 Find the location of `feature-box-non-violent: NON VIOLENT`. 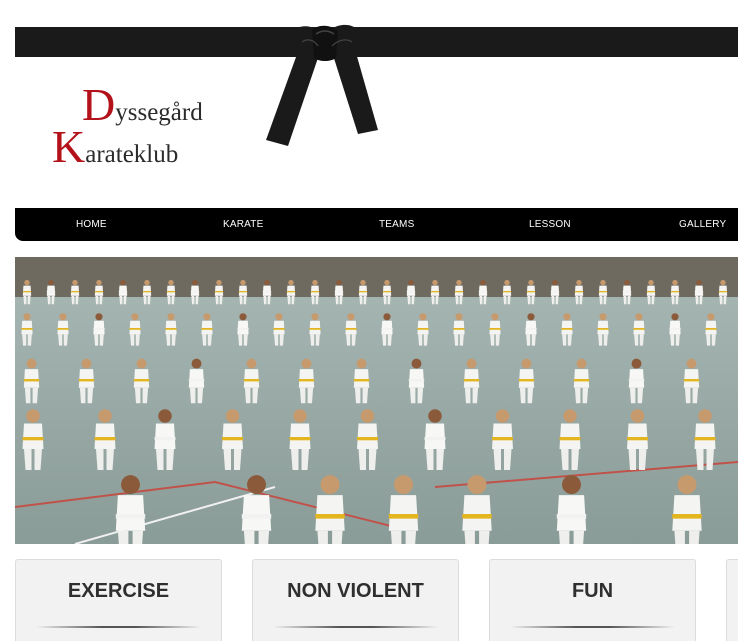

feature-box-non-violent: NON VIOLENT is located at coordinates (355, 600).